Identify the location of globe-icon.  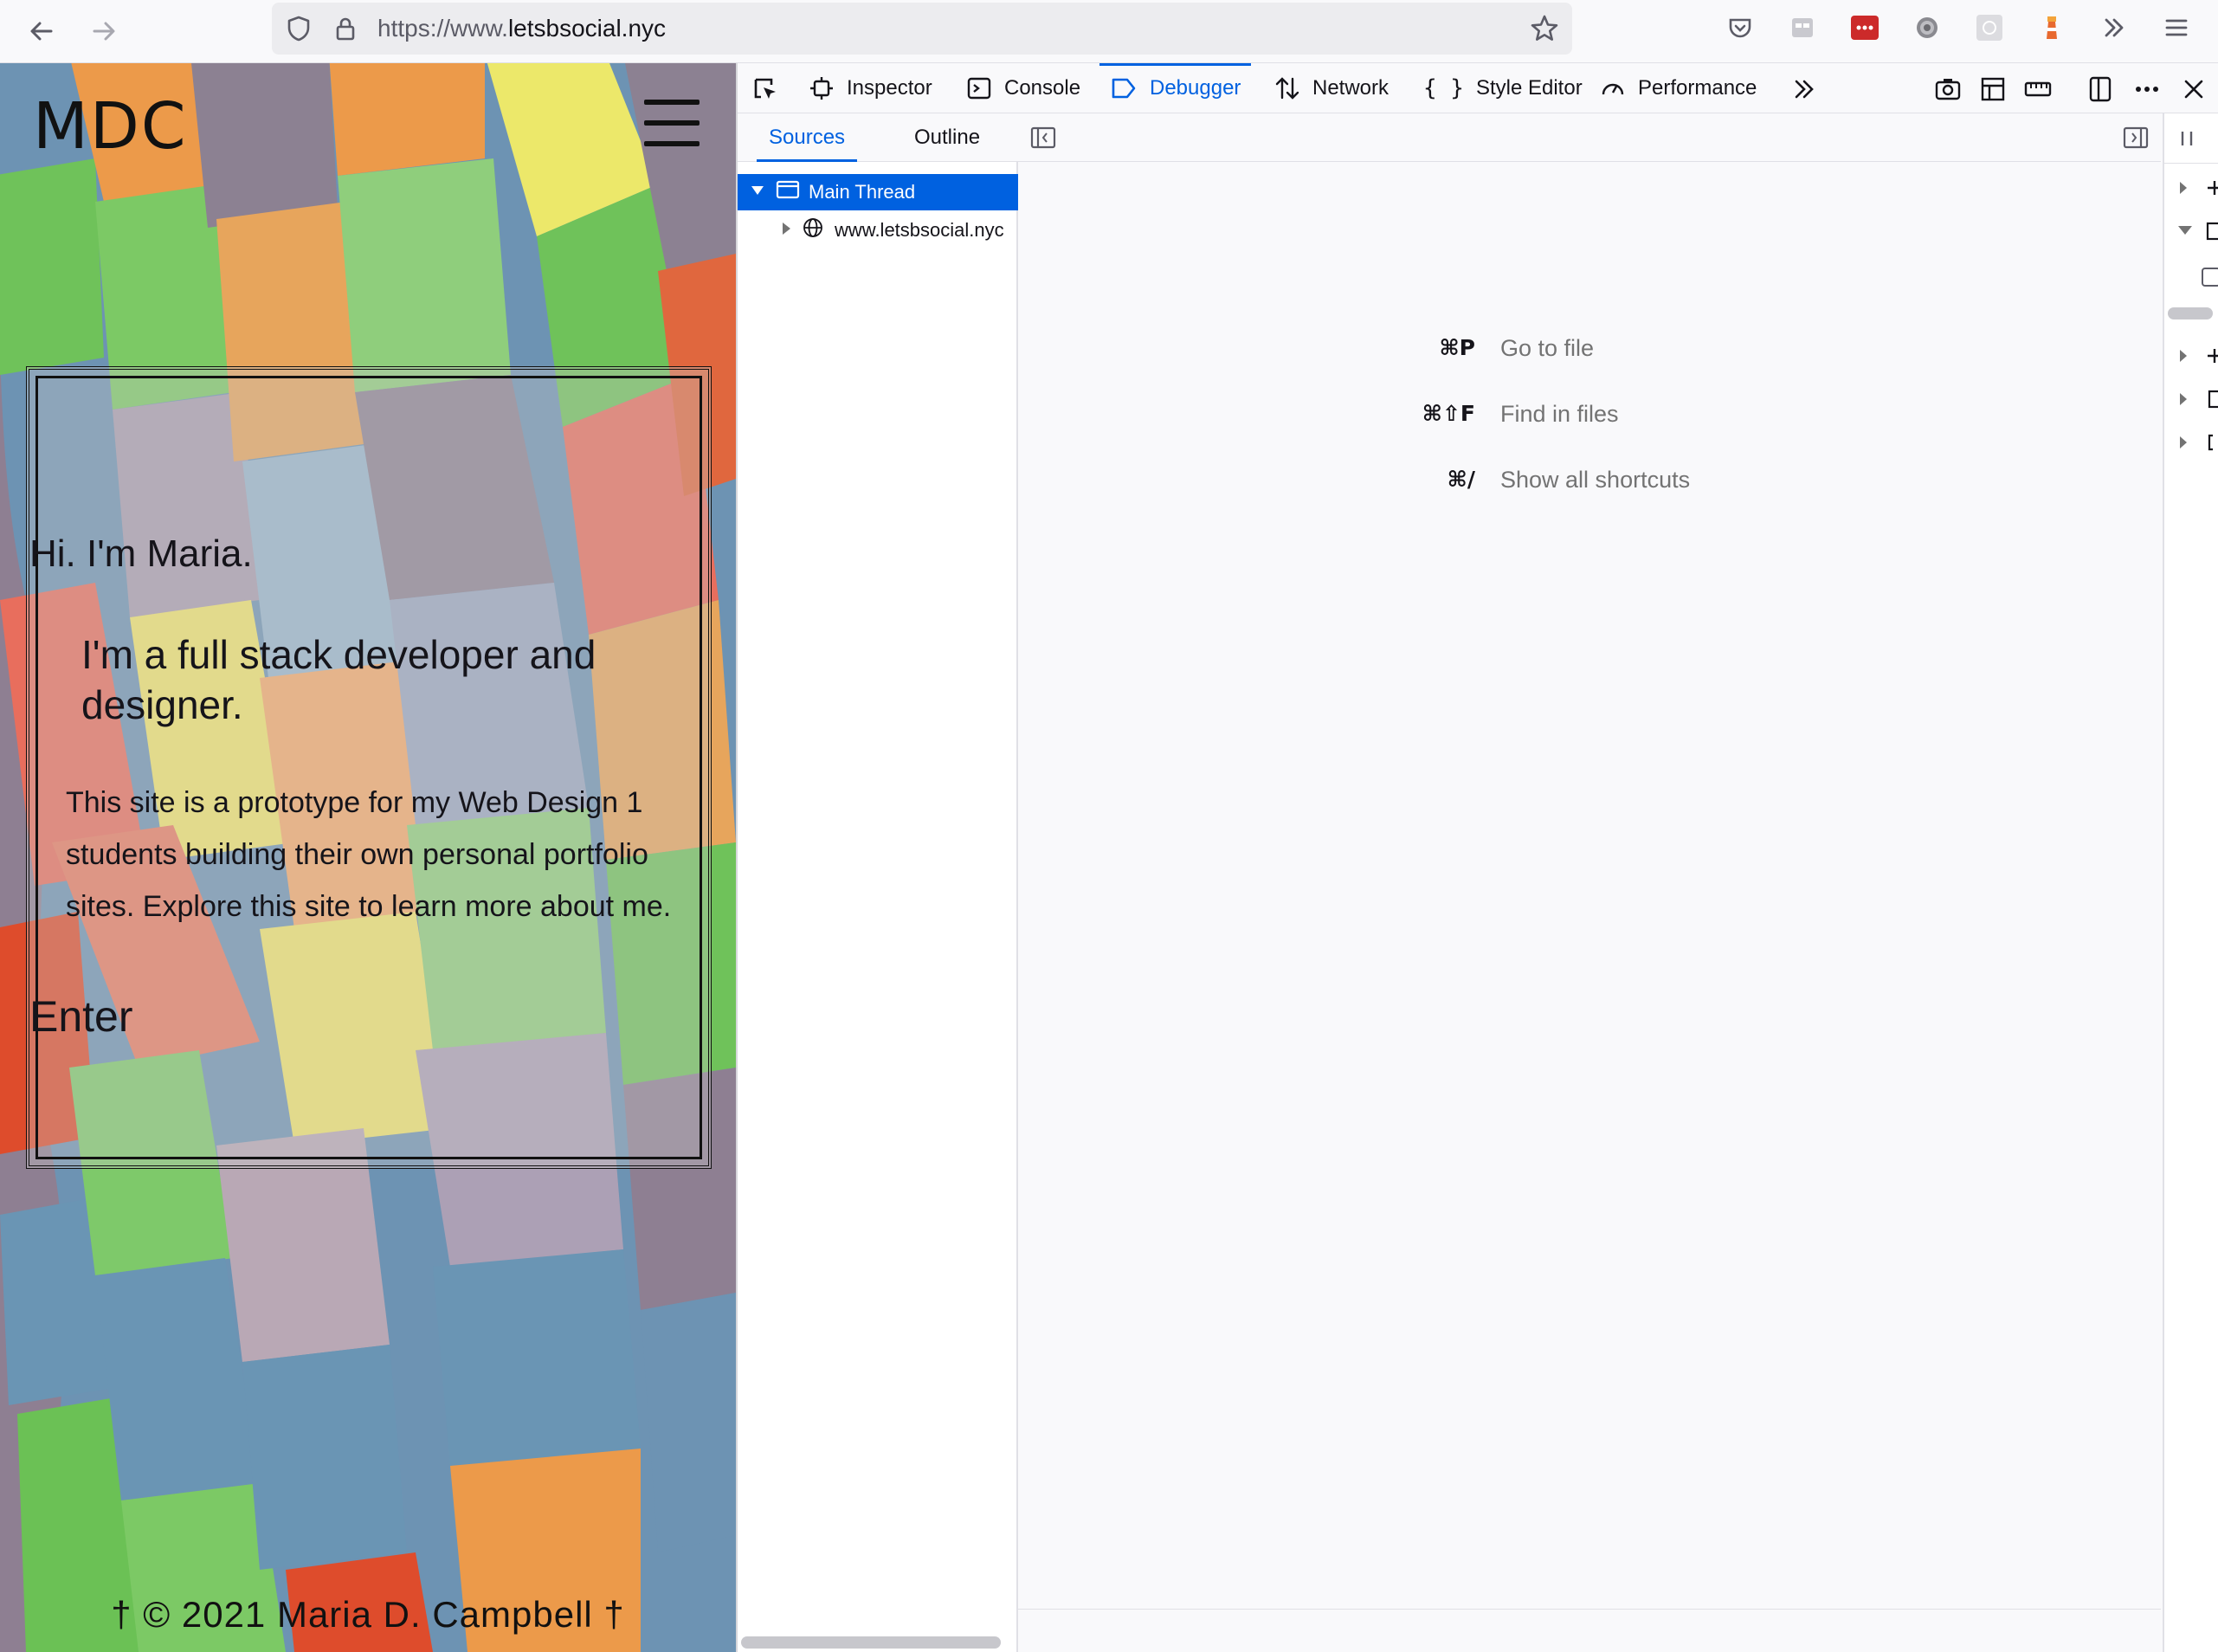
(813, 230).